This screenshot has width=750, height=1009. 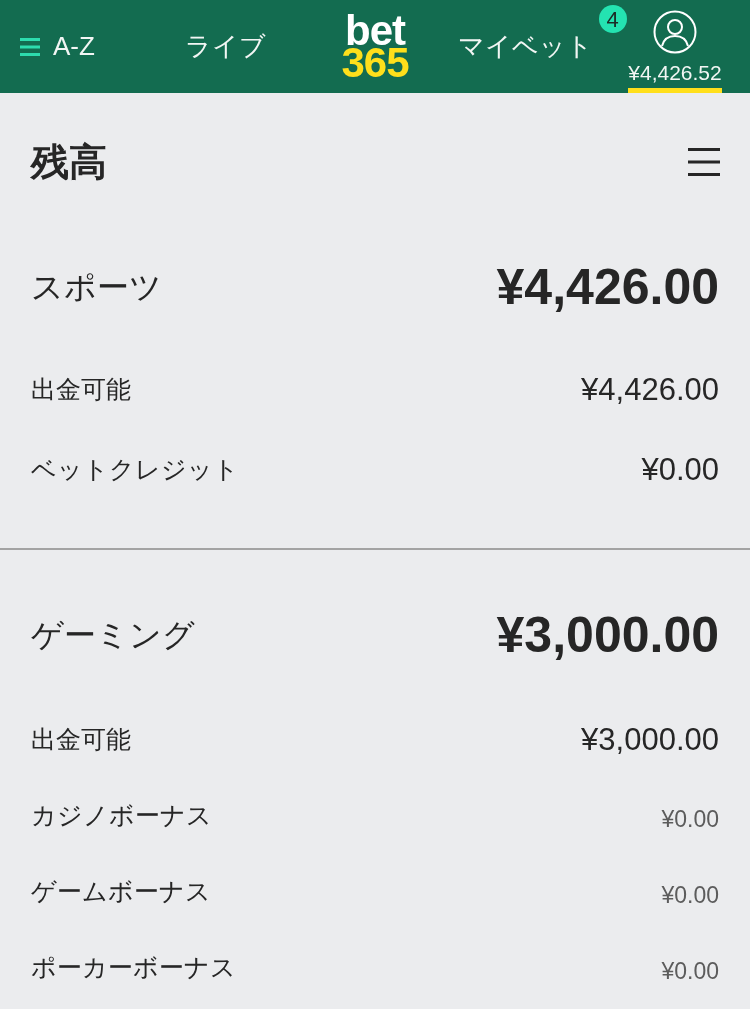 I want to click on balance-label: ベットクレジット, so click(x=135, y=470).